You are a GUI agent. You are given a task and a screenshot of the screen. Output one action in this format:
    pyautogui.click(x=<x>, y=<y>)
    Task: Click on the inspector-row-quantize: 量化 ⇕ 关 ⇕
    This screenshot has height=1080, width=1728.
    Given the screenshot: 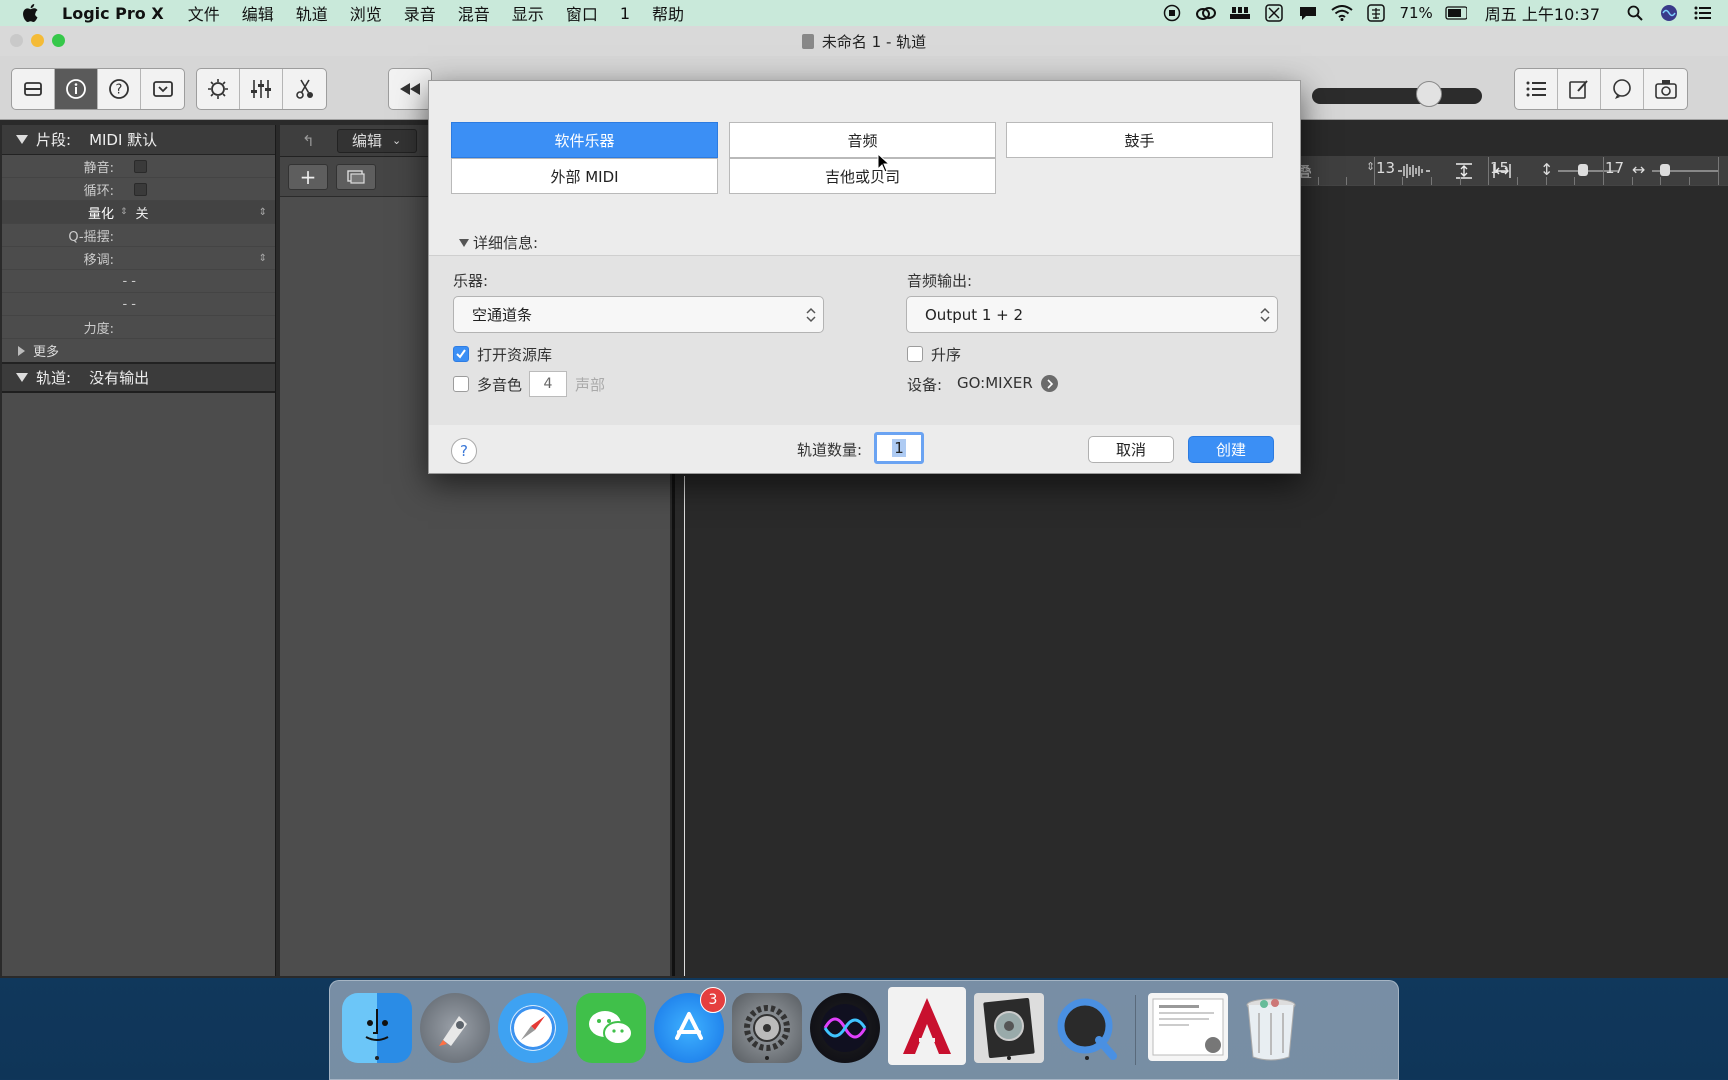 What is the action you would take?
    pyautogui.click(x=138, y=212)
    